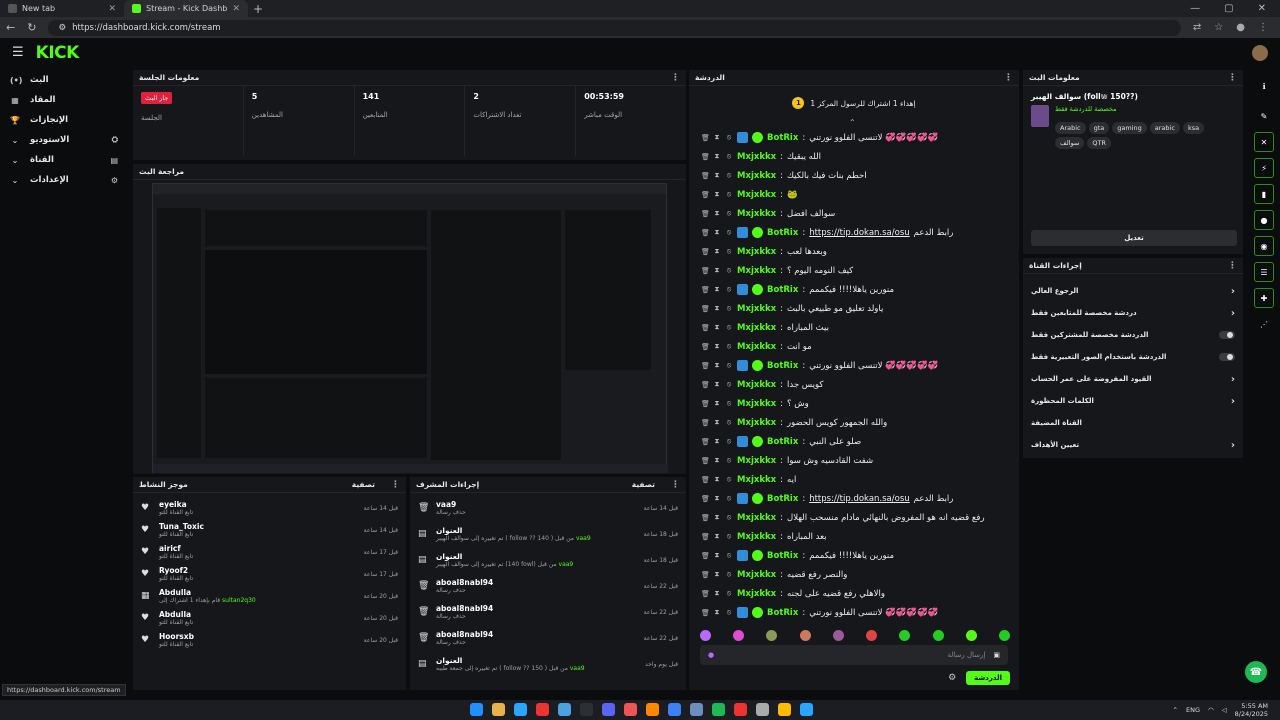  Describe the element at coordinates (1099, 128) in the screenshot. I see `tag: gta` at that location.